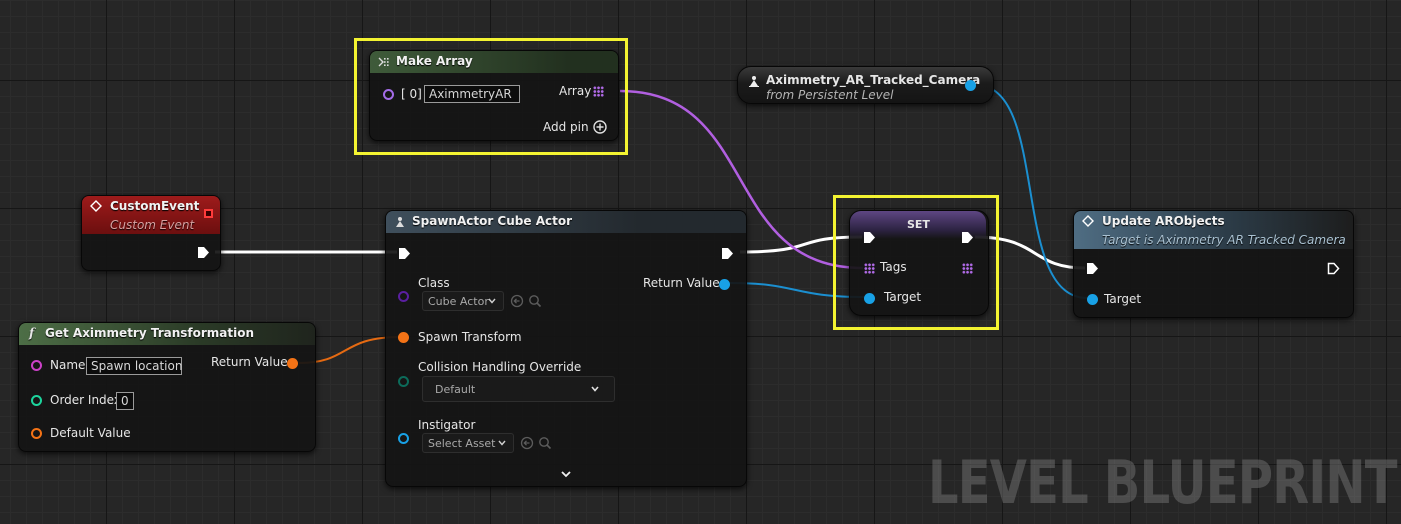 This screenshot has width=1401, height=524. What do you see at coordinates (388, 94) in the screenshot?
I see `array-element-0-pin` at bounding box center [388, 94].